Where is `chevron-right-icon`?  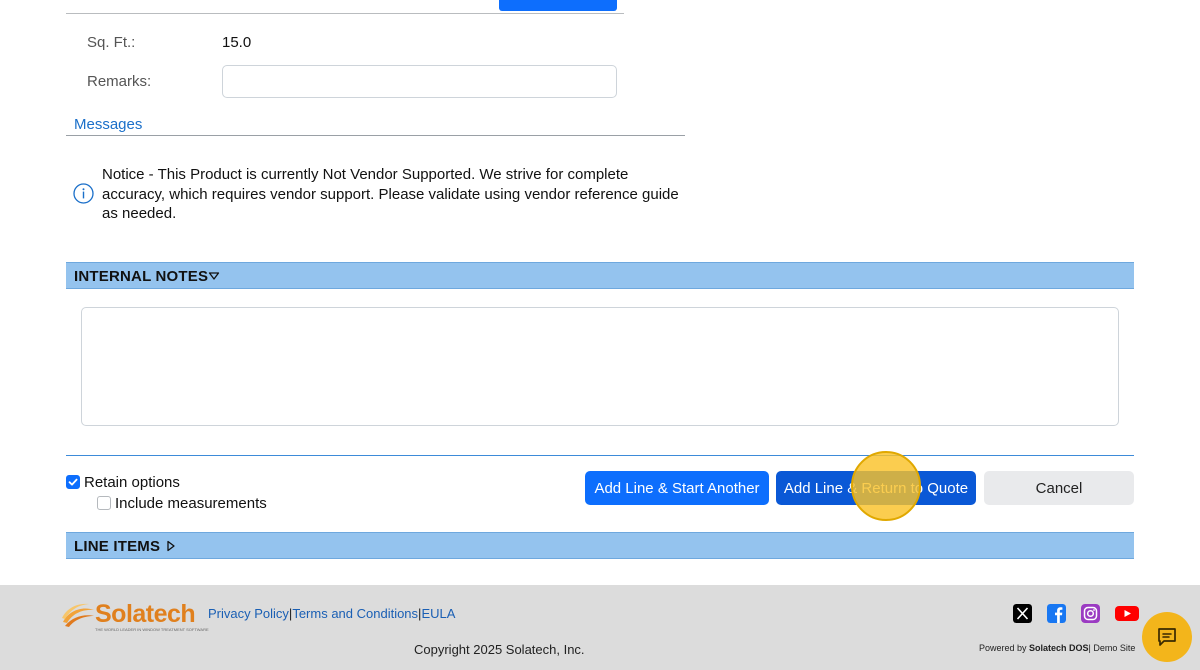
chevron-right-icon is located at coordinates (171, 546).